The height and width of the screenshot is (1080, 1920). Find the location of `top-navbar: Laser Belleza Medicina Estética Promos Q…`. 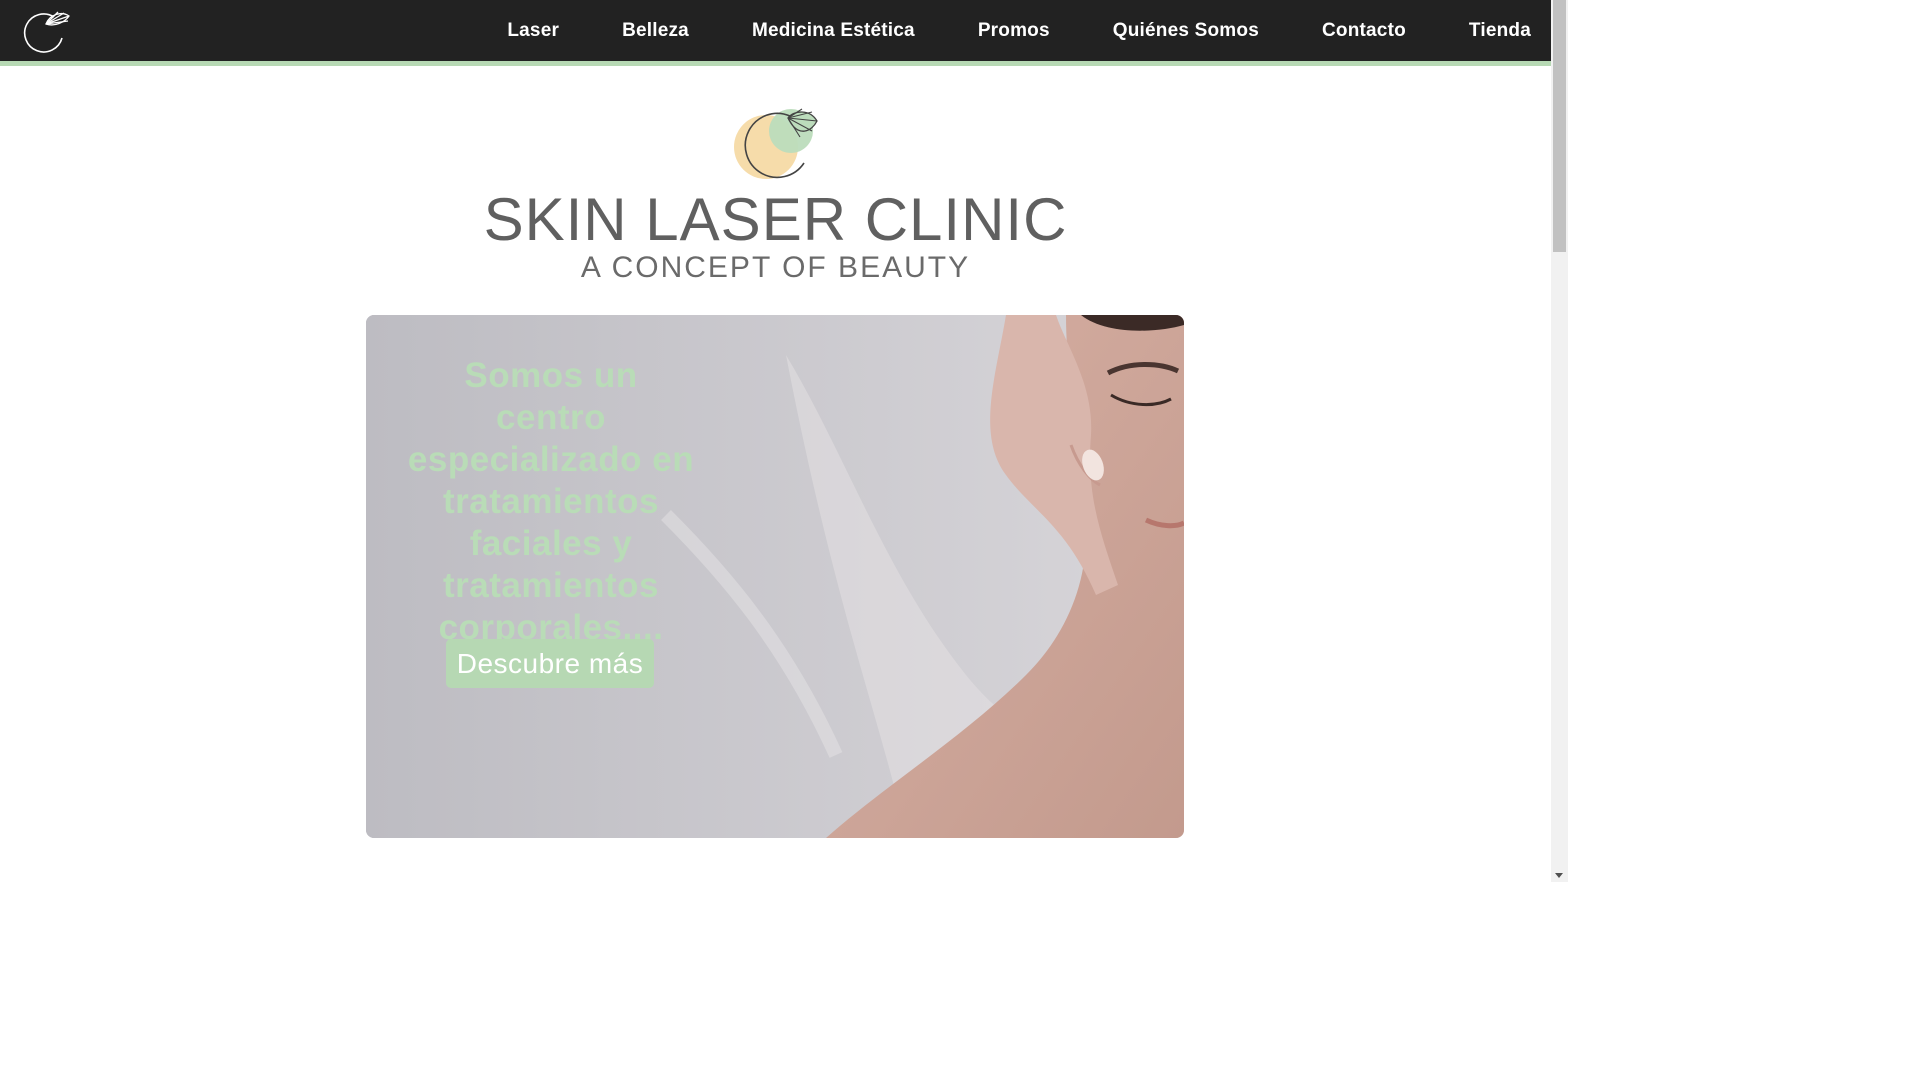

top-navbar: Laser Belleza Medicina Estética Promos Q… is located at coordinates (775, 30).